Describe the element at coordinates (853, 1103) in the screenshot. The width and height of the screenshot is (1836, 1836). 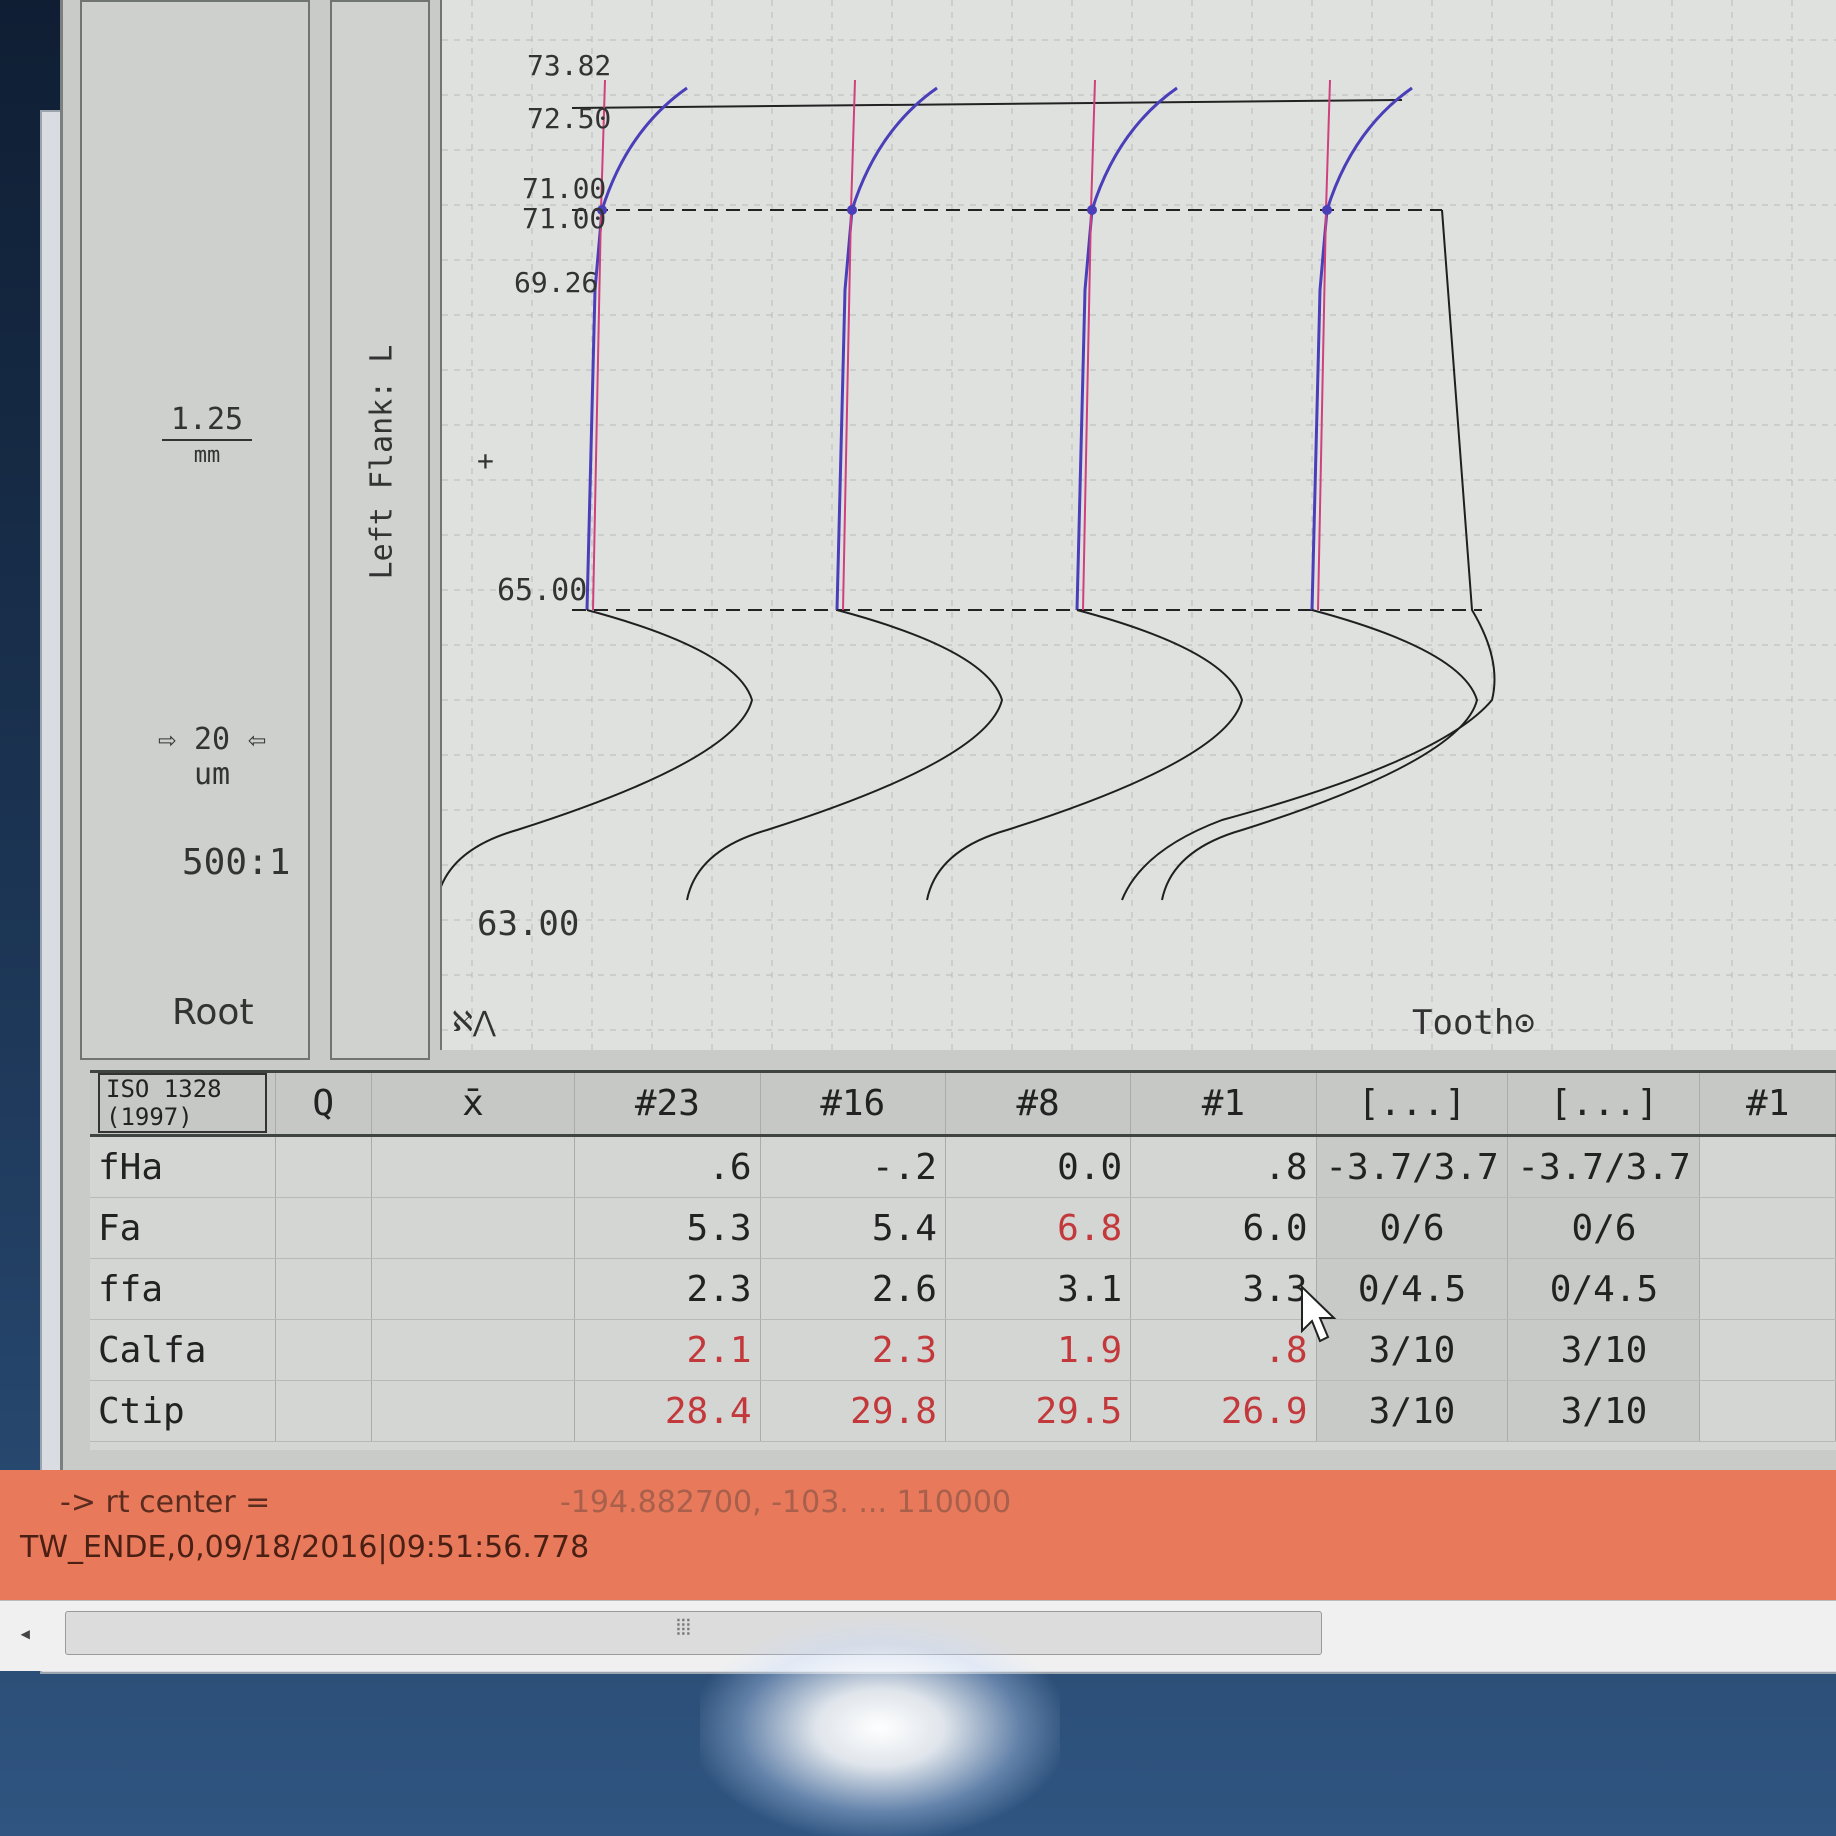
I see `column-header: #16` at that location.